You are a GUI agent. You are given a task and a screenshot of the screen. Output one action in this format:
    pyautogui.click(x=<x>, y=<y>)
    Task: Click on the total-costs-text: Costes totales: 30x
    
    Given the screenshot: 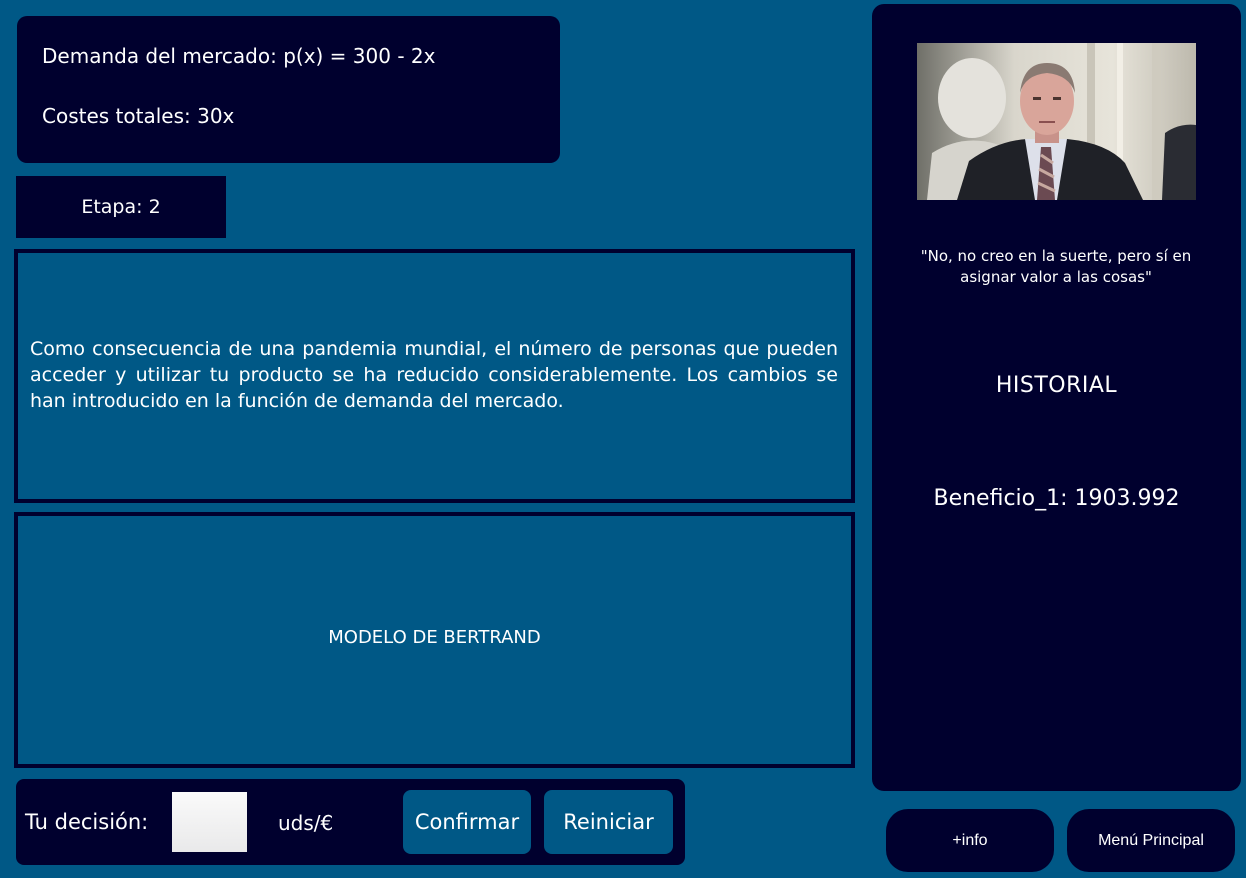 What is the action you would take?
    pyautogui.click(x=138, y=116)
    